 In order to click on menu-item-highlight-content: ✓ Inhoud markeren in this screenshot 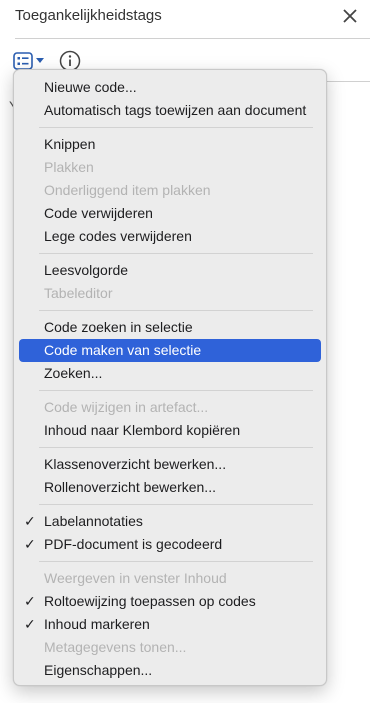, I will do `click(170, 624)`.